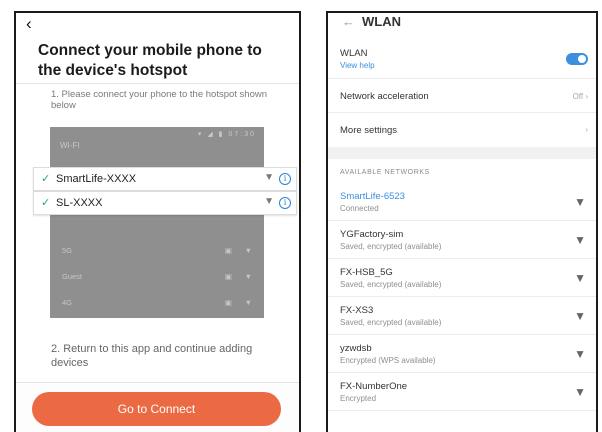  Describe the element at coordinates (348, 21) in the screenshot. I see `back-arrow-icon: ←` at that location.